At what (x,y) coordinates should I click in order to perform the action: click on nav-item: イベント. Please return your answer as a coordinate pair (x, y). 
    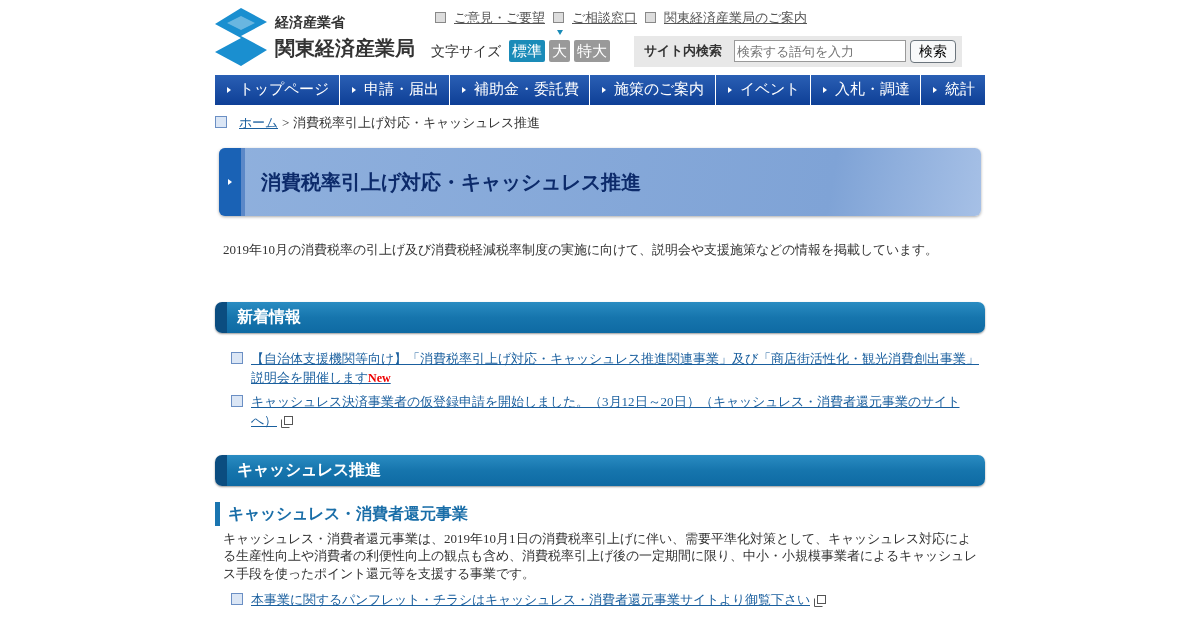
    Looking at the image, I should click on (763, 89).